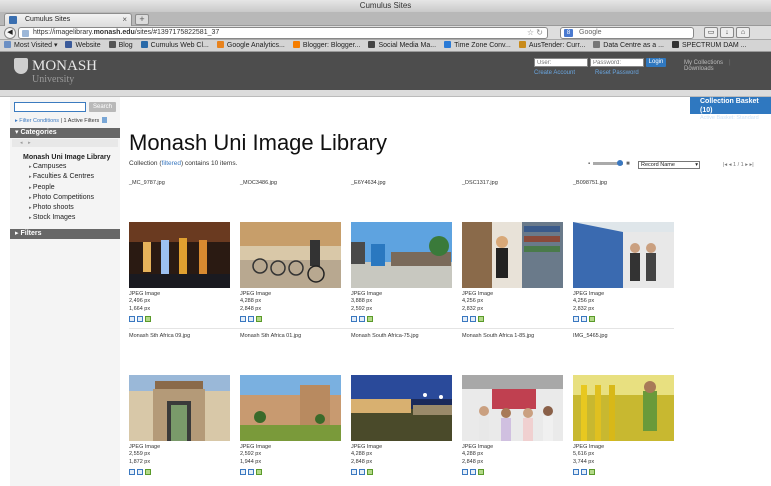 Image resolution: width=771 pixels, height=486 pixels. I want to click on category-item: People, so click(67, 188).